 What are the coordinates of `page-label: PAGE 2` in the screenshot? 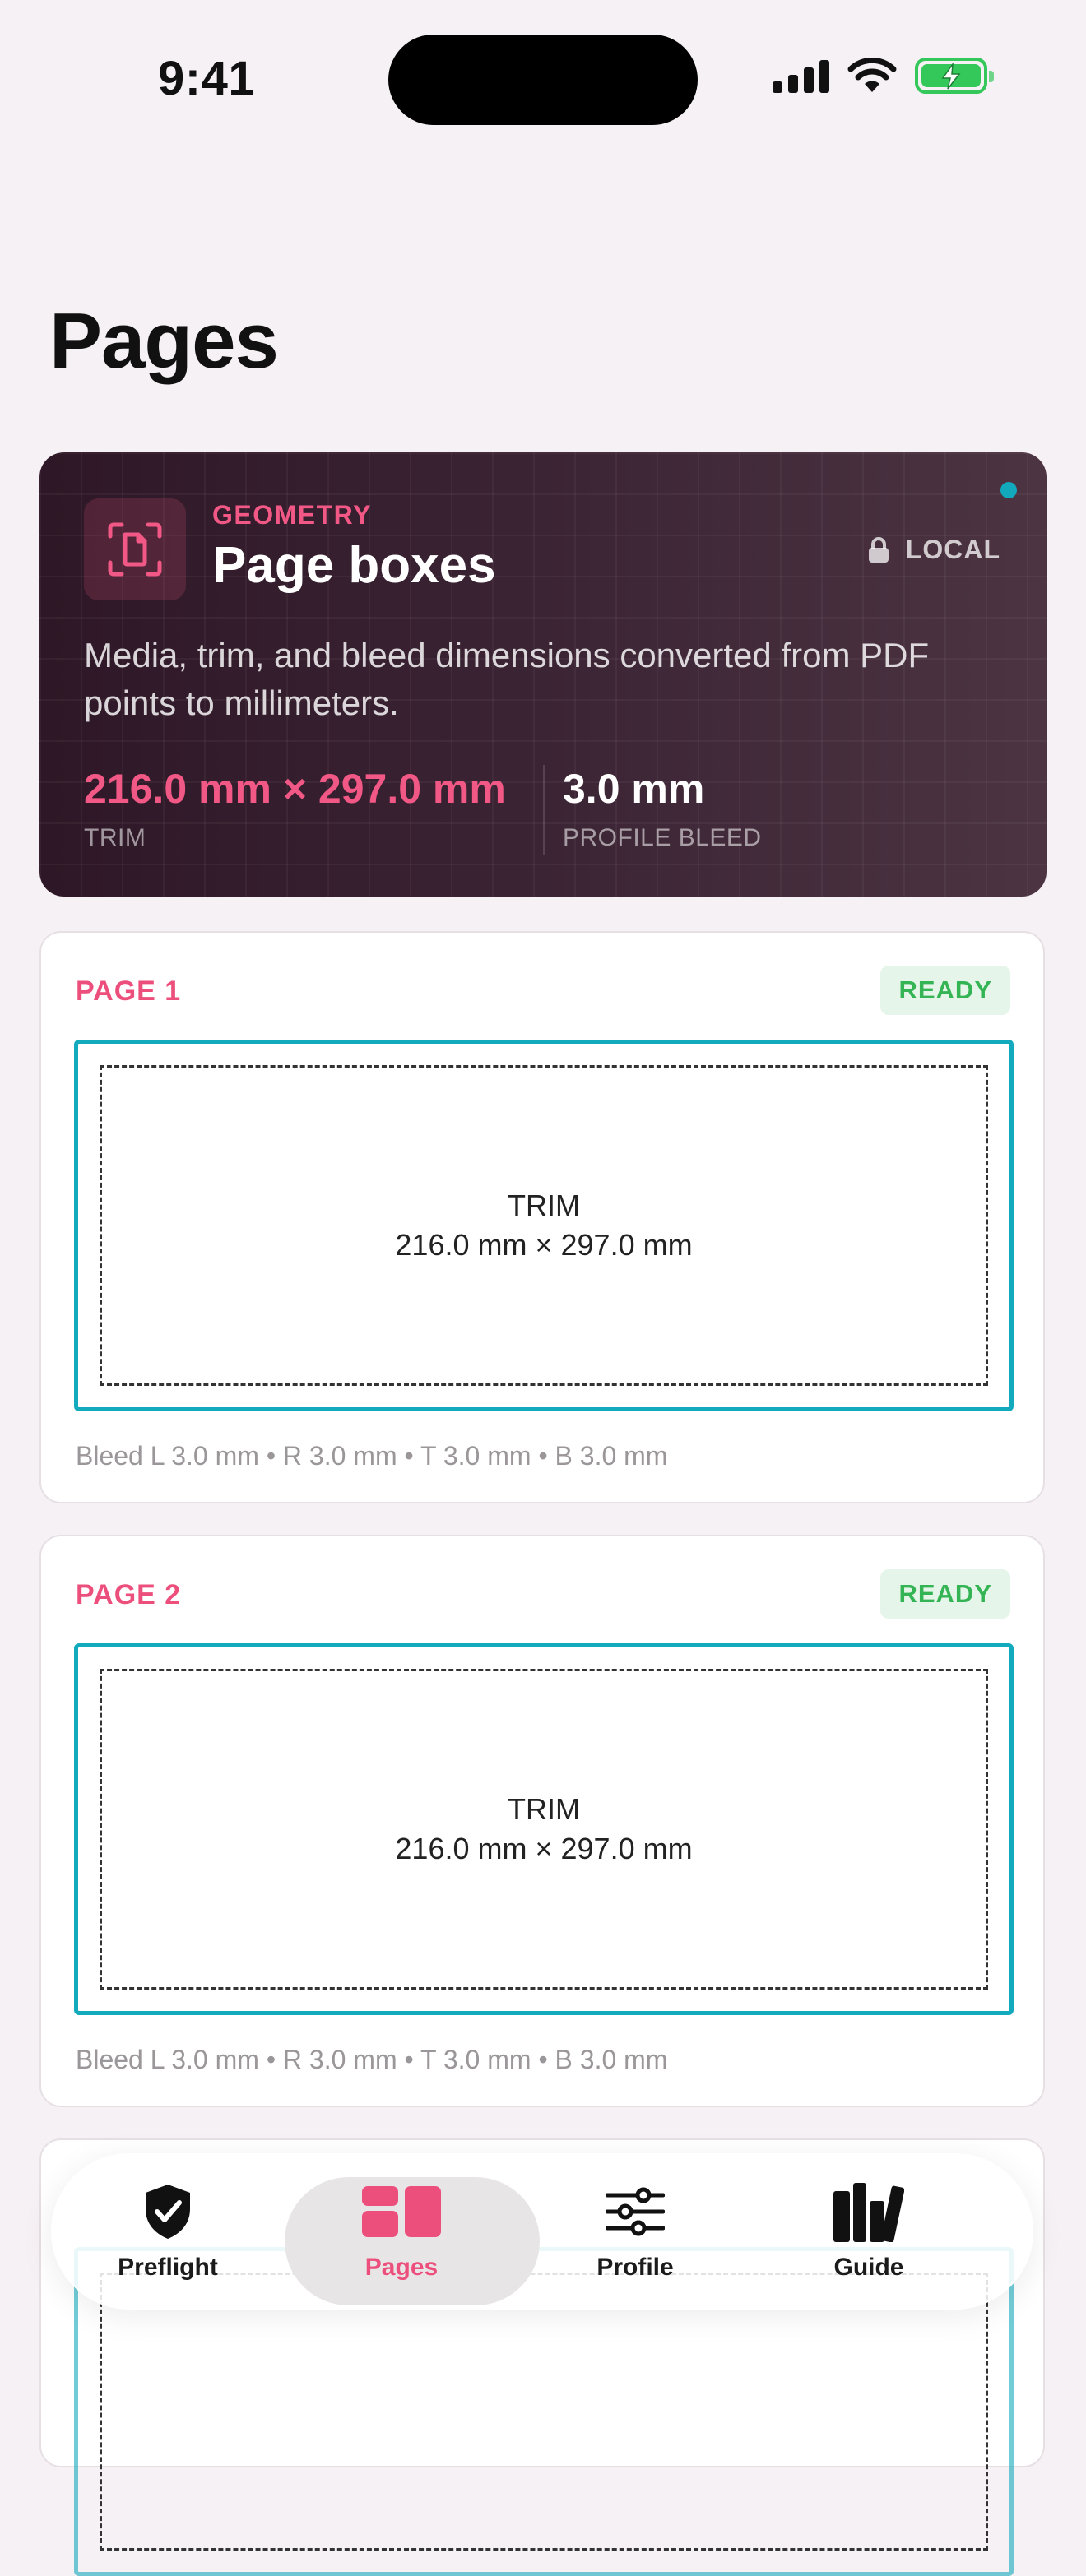 It's located at (129, 1595).